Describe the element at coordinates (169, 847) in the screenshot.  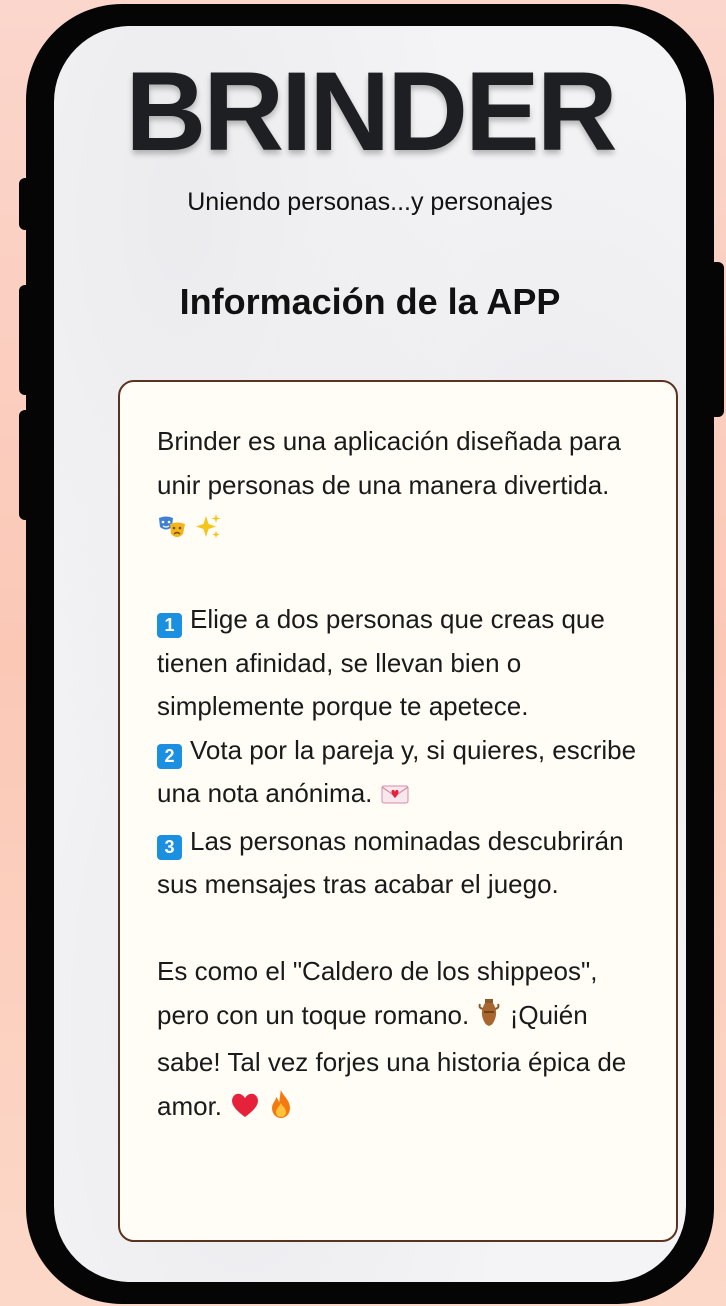
I see `step-3-badge: 3` at that location.